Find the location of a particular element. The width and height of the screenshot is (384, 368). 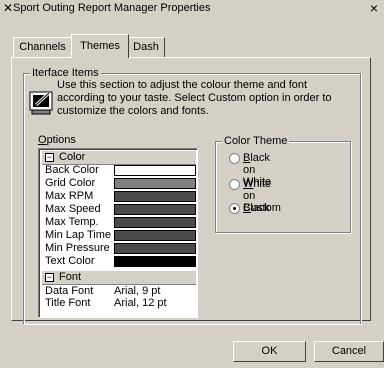

color-row-name: Min Lap Time is located at coordinates (78, 235).